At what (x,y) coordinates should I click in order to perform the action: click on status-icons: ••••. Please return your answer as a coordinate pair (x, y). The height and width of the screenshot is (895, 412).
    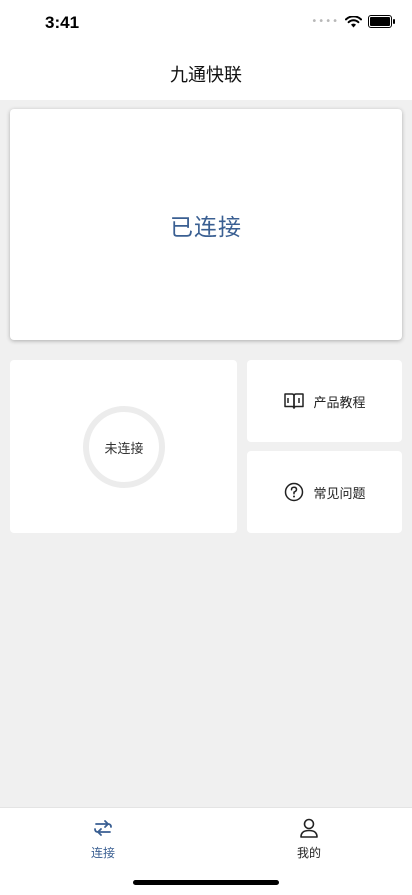
    Looking at the image, I should click on (353, 21).